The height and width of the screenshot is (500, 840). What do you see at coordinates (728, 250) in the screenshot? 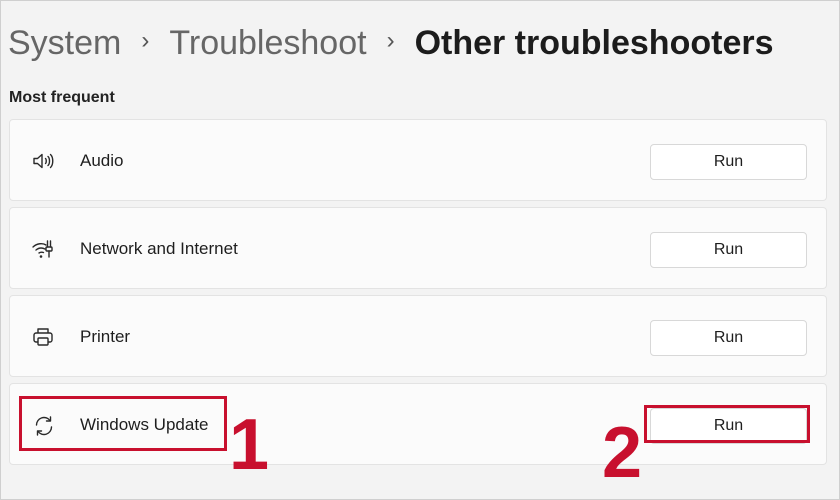
I see `run-button-network: Run` at bounding box center [728, 250].